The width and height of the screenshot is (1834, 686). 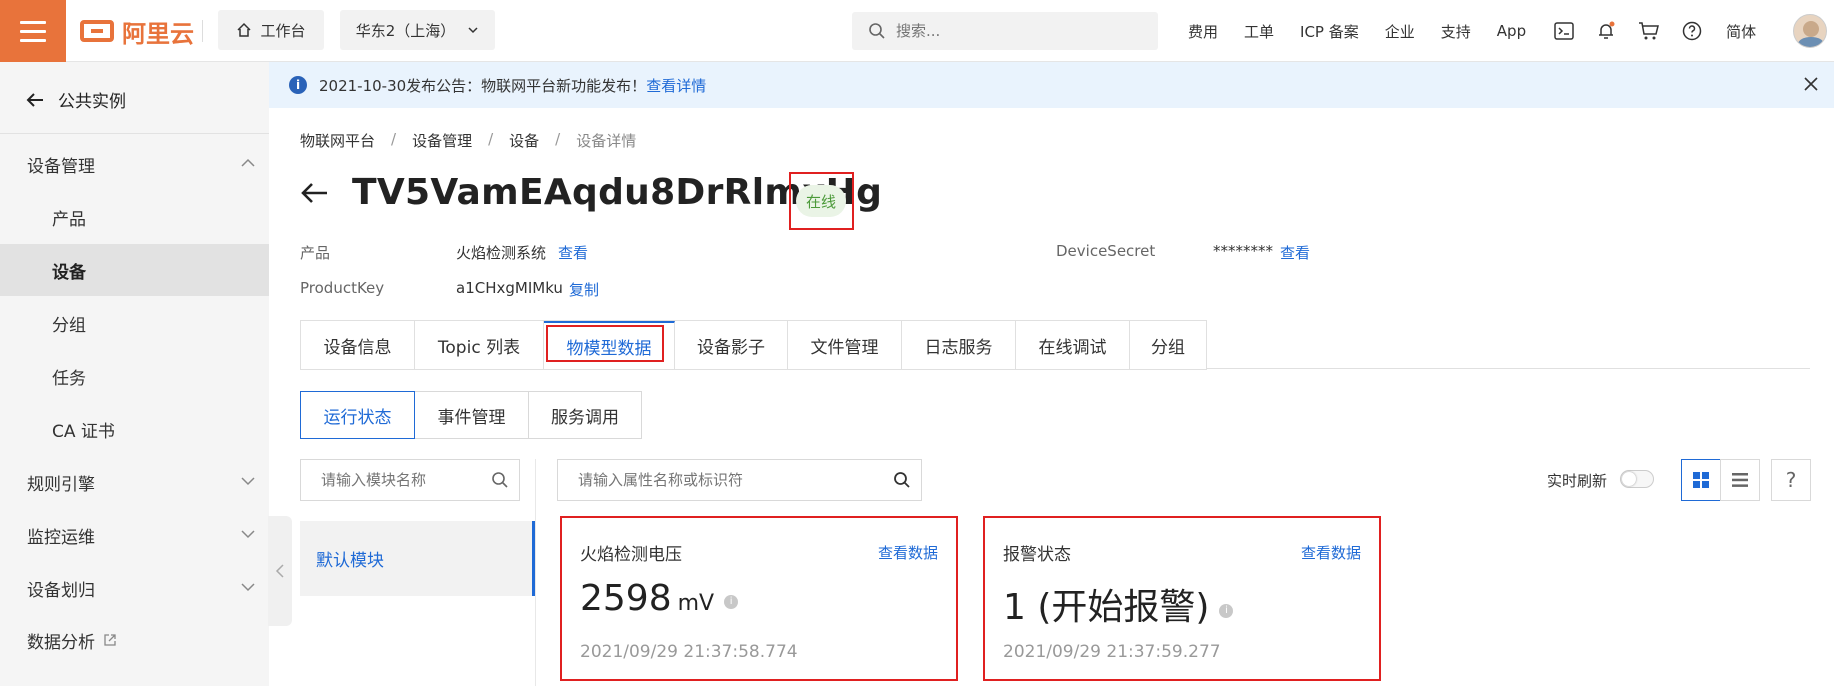 I want to click on sidebar-group-data-analysis: 数据分析, so click(x=134, y=640).